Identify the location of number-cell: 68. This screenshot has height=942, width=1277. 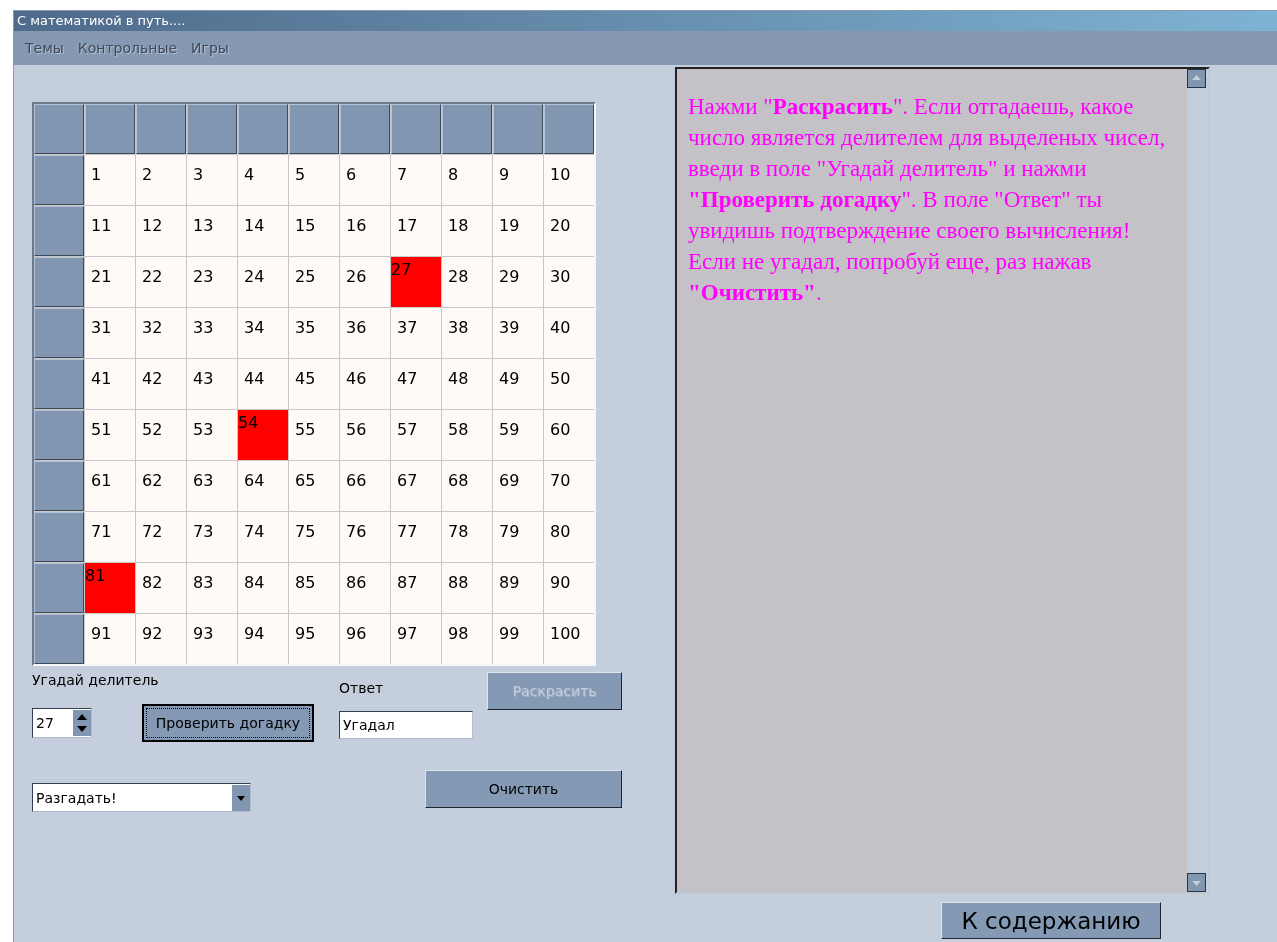
(467, 486).